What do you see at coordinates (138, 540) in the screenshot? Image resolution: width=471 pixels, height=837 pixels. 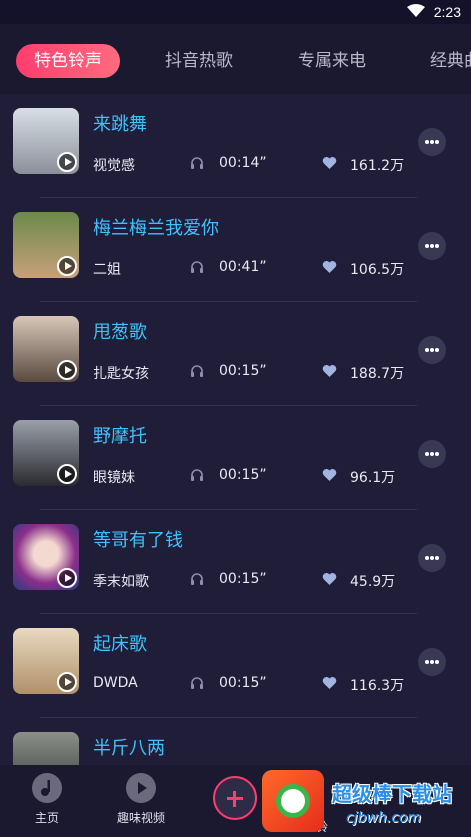 I see `song-title: 等哥有了钱` at bounding box center [138, 540].